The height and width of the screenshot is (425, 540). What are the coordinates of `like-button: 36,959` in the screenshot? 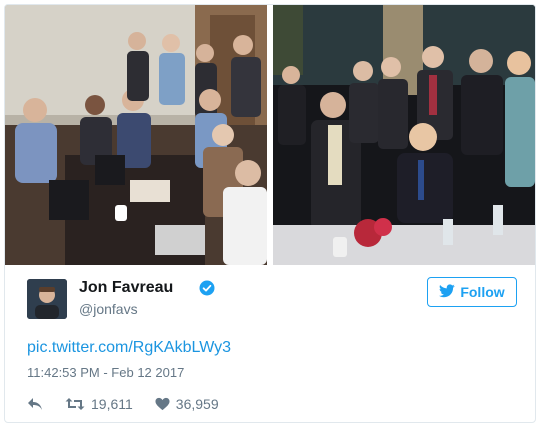 It's located at (187, 404).